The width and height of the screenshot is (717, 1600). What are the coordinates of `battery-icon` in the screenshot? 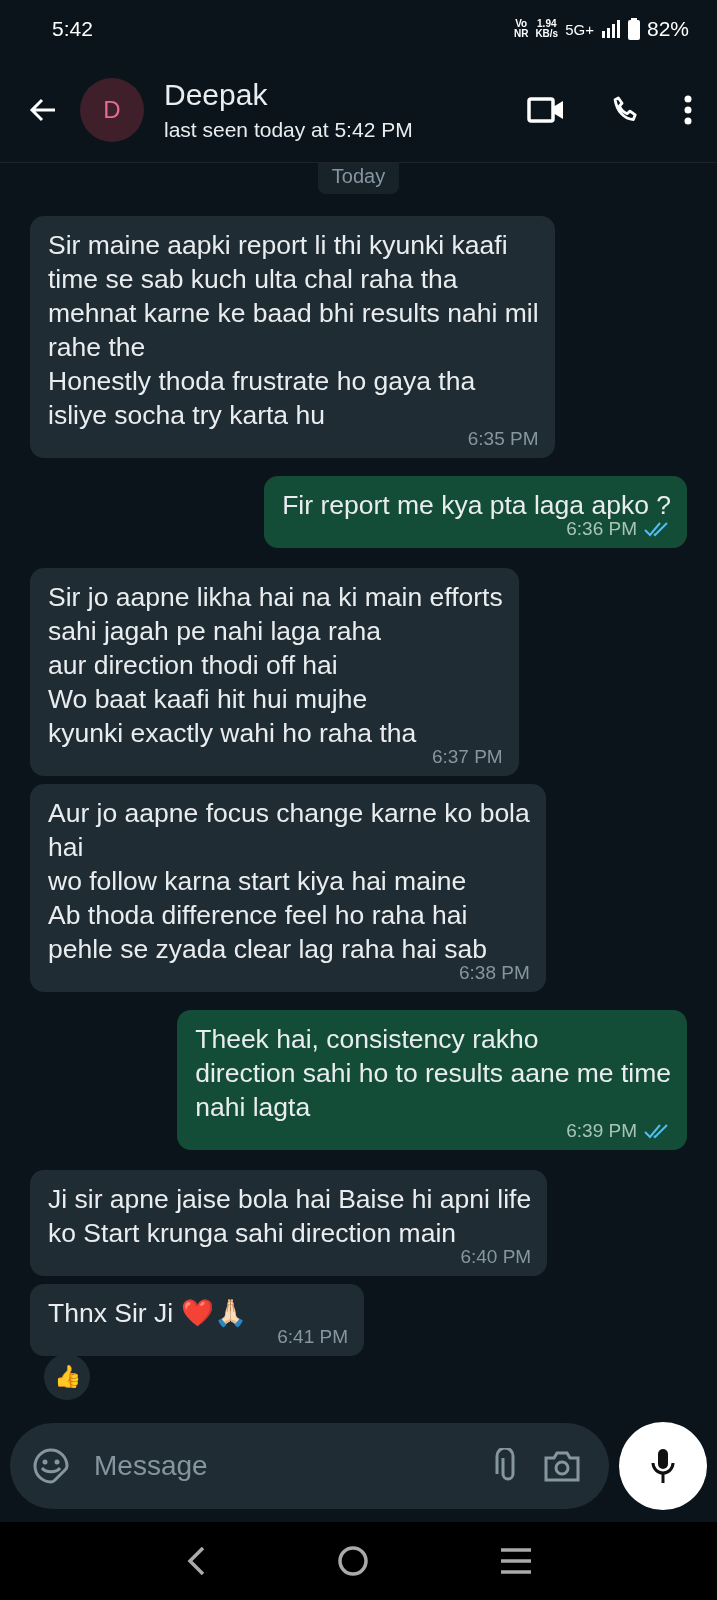 It's located at (633, 29).